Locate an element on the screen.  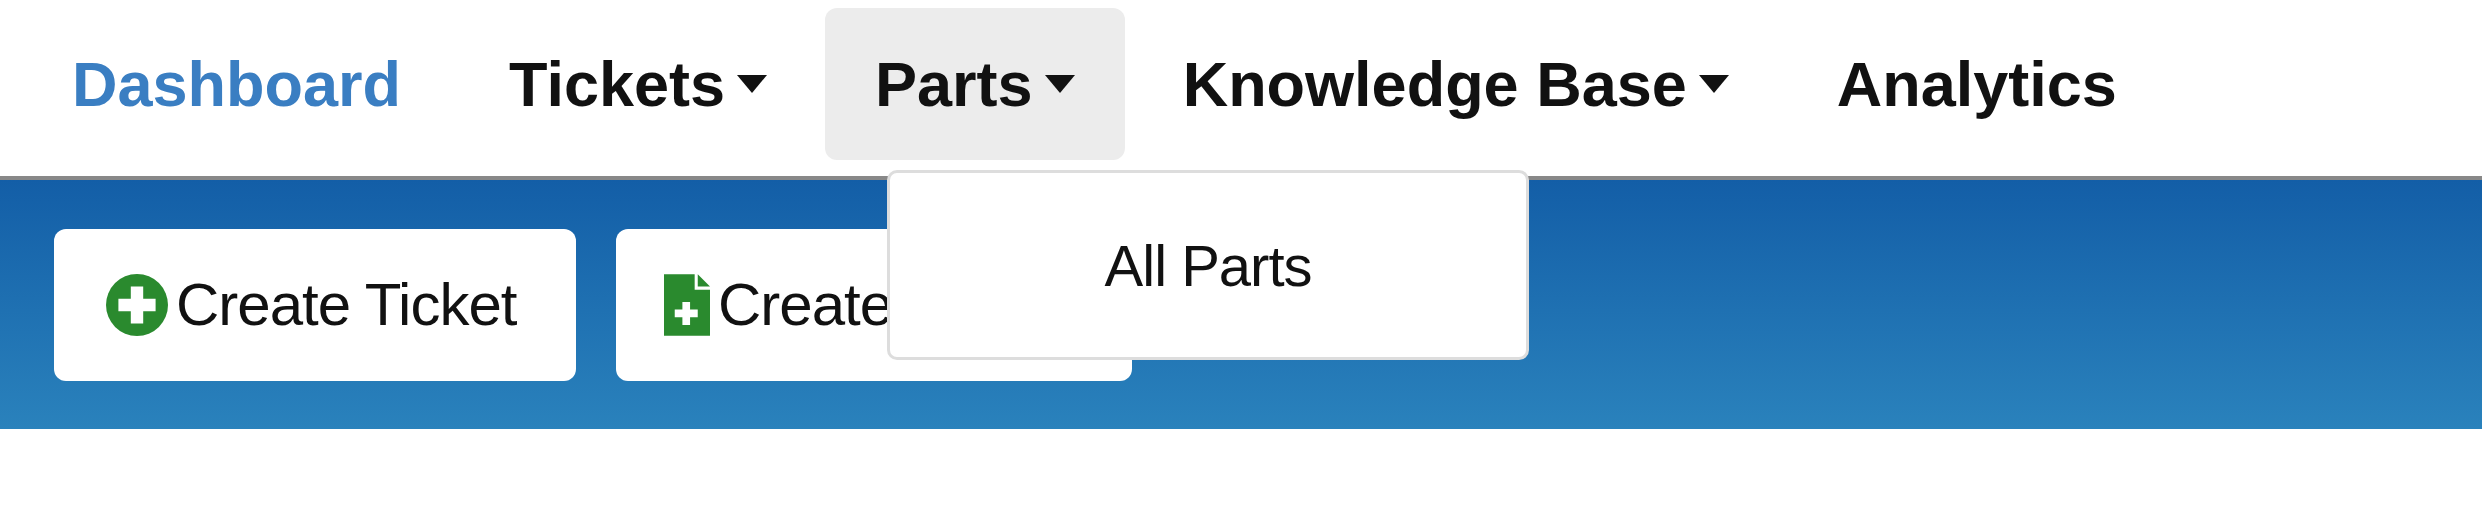
nav-link: Tickets is located at coordinates (638, 84).